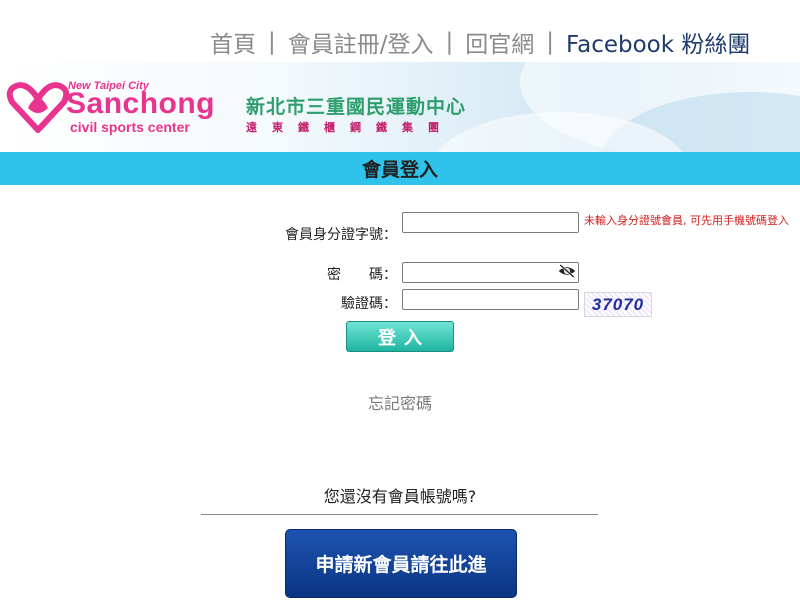  I want to click on id-number-input, so click(490, 222).